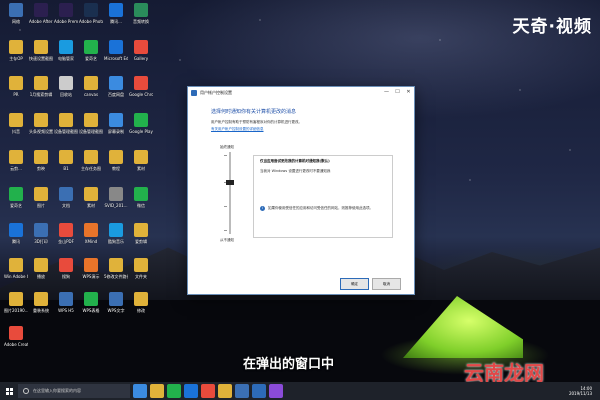 The image size is (600, 400). What do you see at coordinates (66, 204) in the screenshot?
I see `desktop-icon: 文档` at bounding box center [66, 204].